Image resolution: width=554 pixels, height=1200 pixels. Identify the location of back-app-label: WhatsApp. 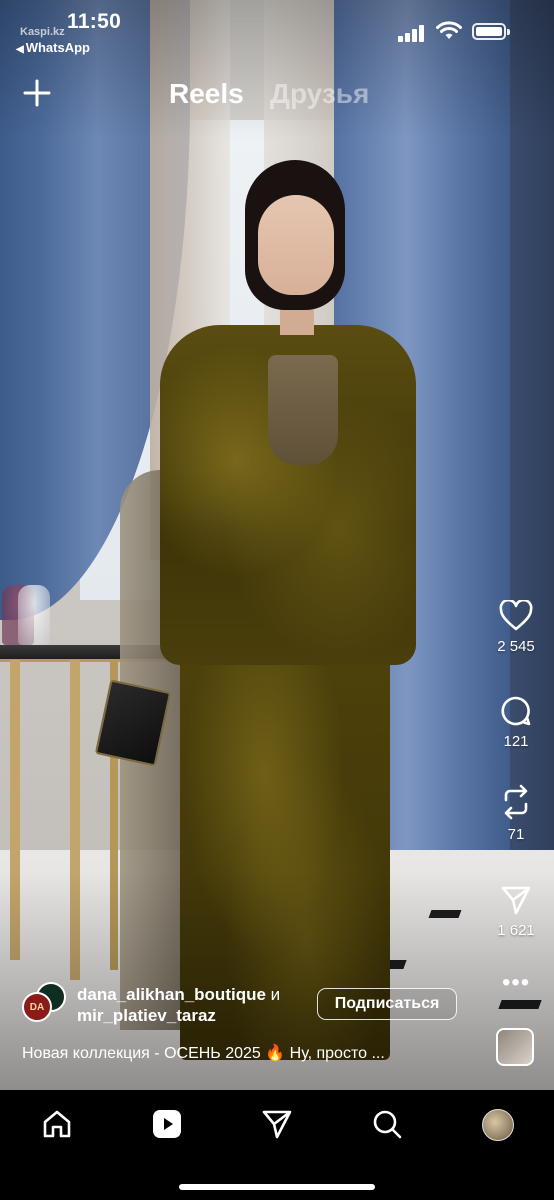
(57, 47).